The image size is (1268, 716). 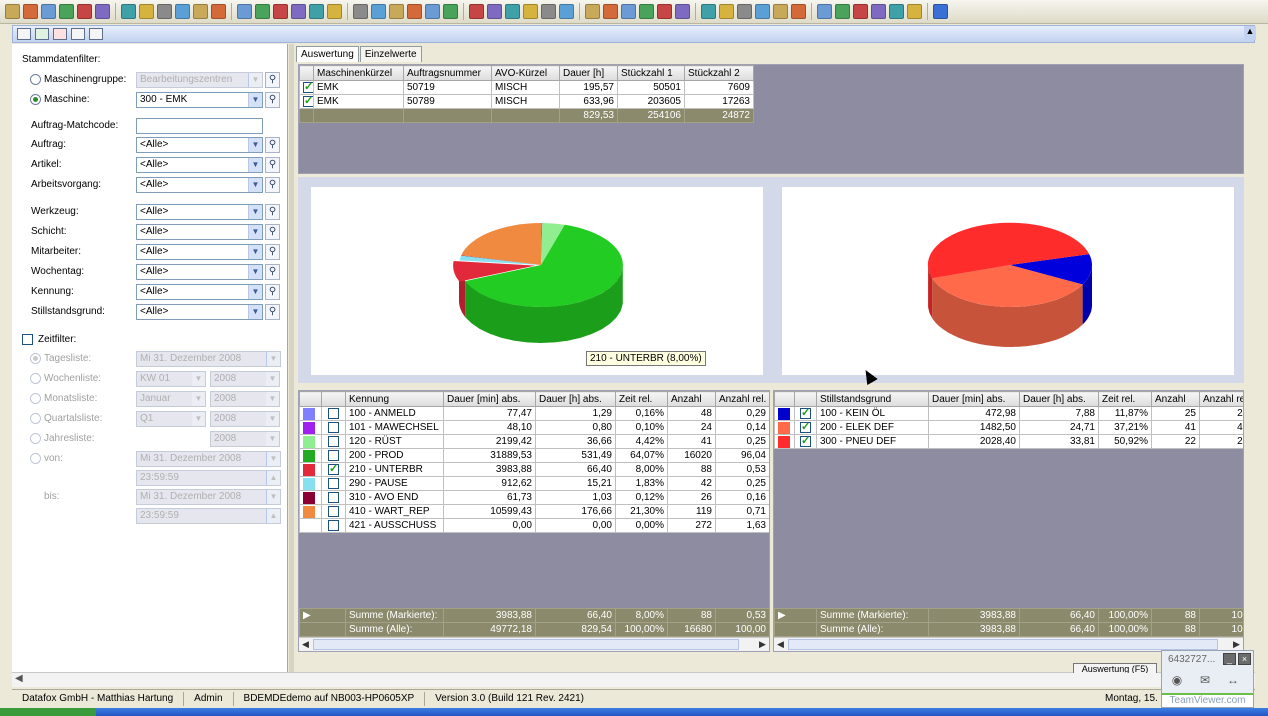 What do you see at coordinates (262, 11) in the screenshot?
I see `toolbar-tool-n-icon` at bounding box center [262, 11].